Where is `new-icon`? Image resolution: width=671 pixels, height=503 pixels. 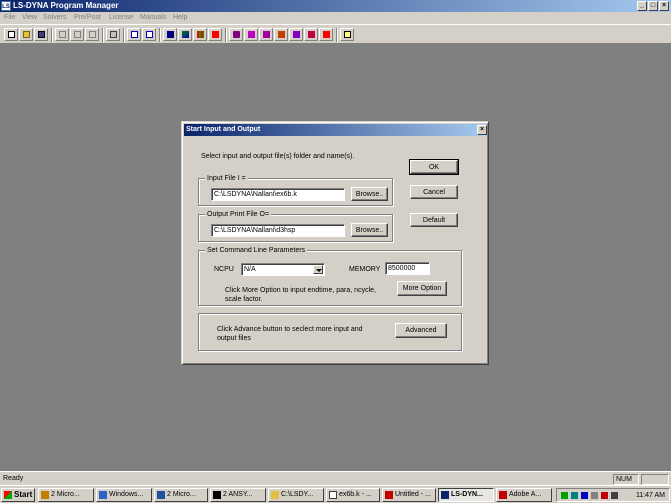
new-icon is located at coordinates (11, 34).